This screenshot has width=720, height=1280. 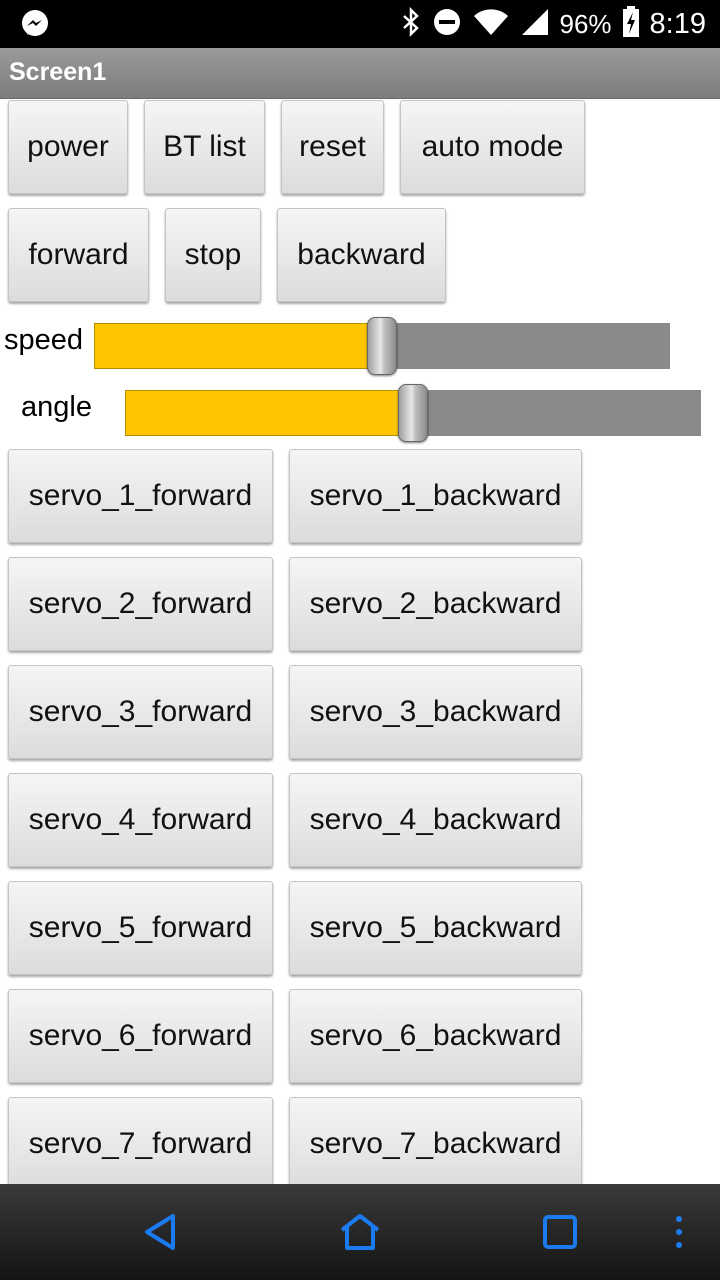 I want to click on bt-list-button: BT list, so click(x=204, y=147).